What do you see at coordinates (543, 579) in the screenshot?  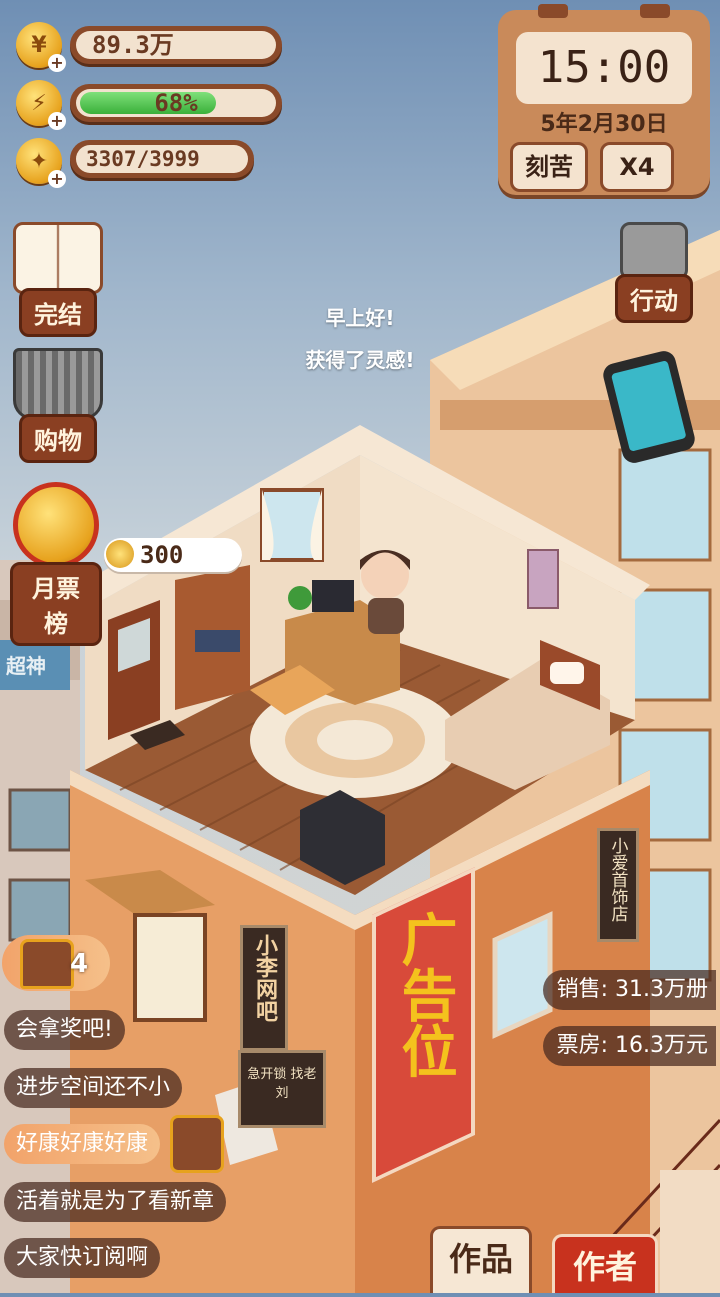 I see `poster` at bounding box center [543, 579].